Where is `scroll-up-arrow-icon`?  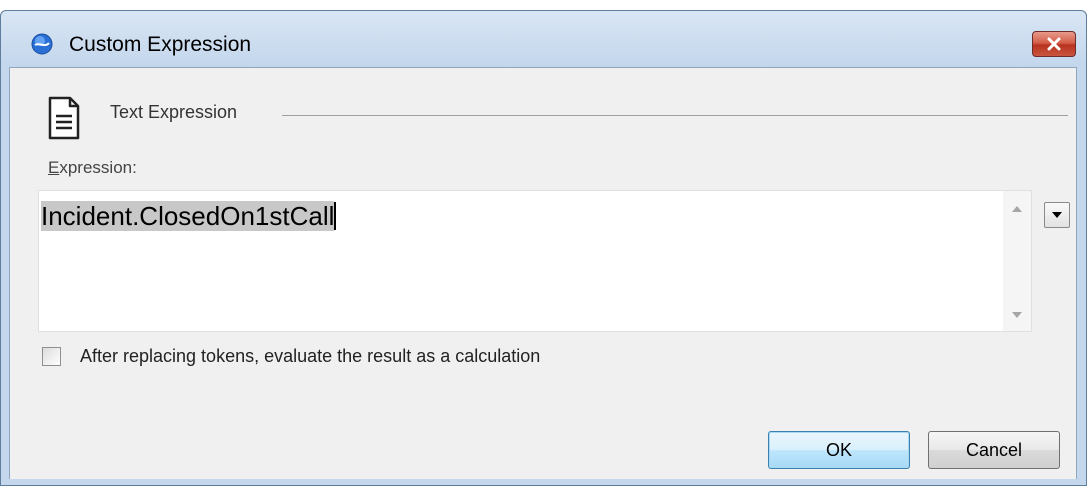
scroll-up-arrow-icon is located at coordinates (1017, 209).